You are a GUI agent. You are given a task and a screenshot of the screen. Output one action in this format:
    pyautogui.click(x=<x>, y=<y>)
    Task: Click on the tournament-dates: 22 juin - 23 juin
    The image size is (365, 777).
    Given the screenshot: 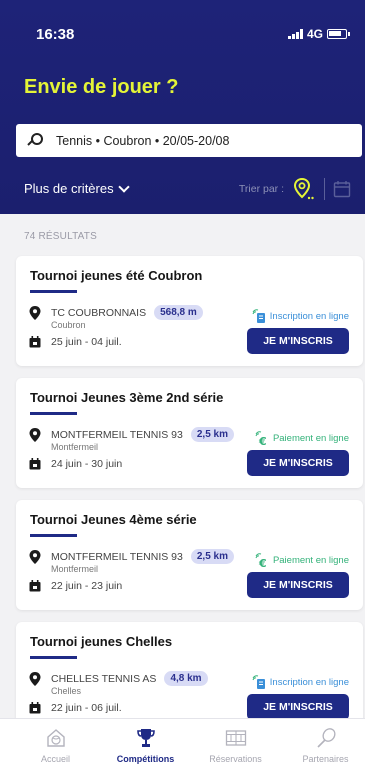 What is the action you would take?
    pyautogui.click(x=87, y=586)
    